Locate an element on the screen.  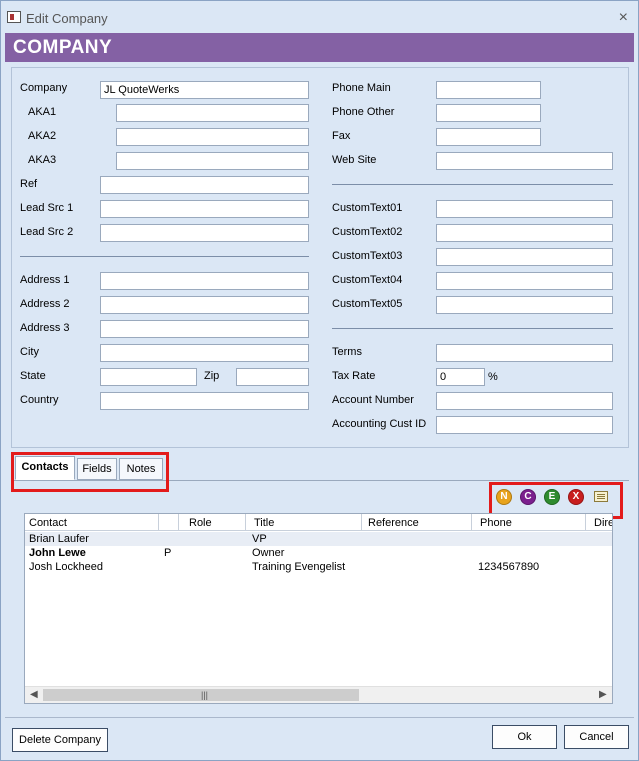
aka2-input is located at coordinates (212, 137).